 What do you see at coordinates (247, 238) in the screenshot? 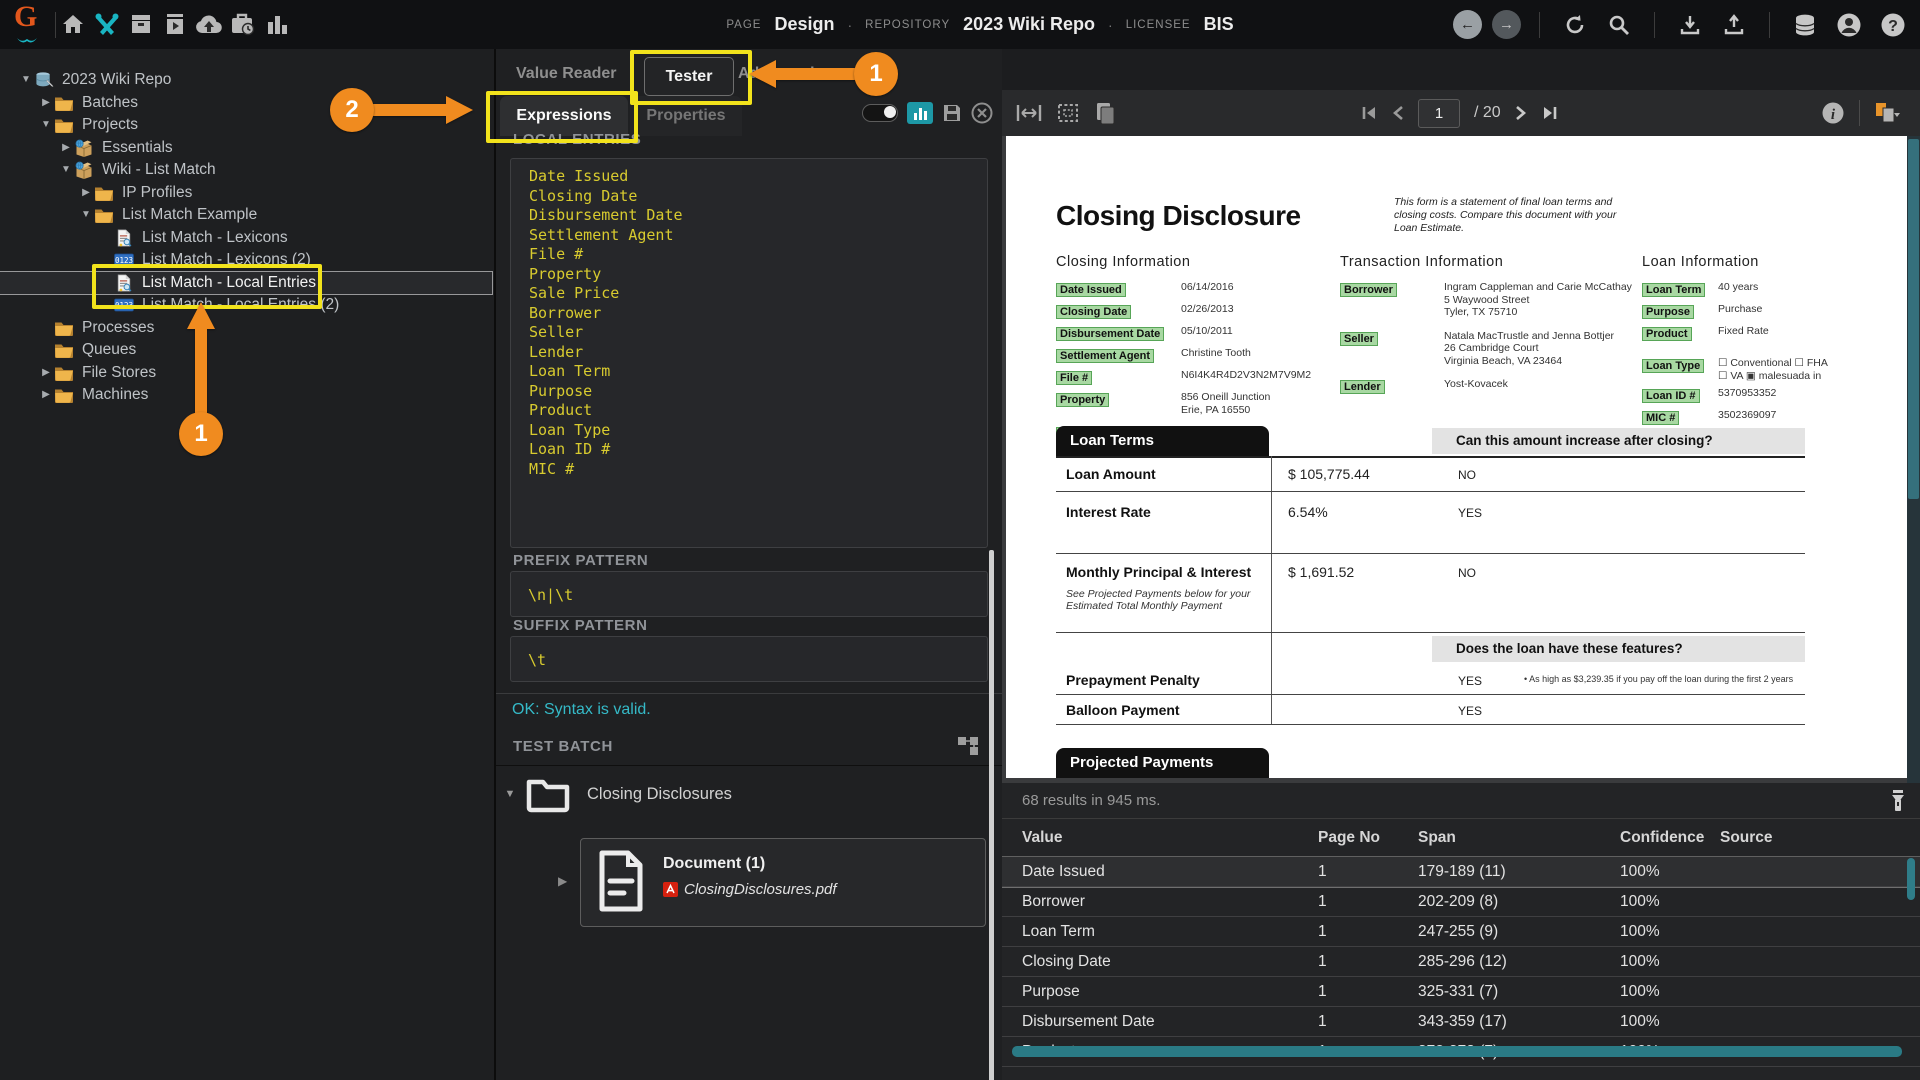
I see `tree-item-list-match-lexicons: List Match - Lexicons` at bounding box center [247, 238].